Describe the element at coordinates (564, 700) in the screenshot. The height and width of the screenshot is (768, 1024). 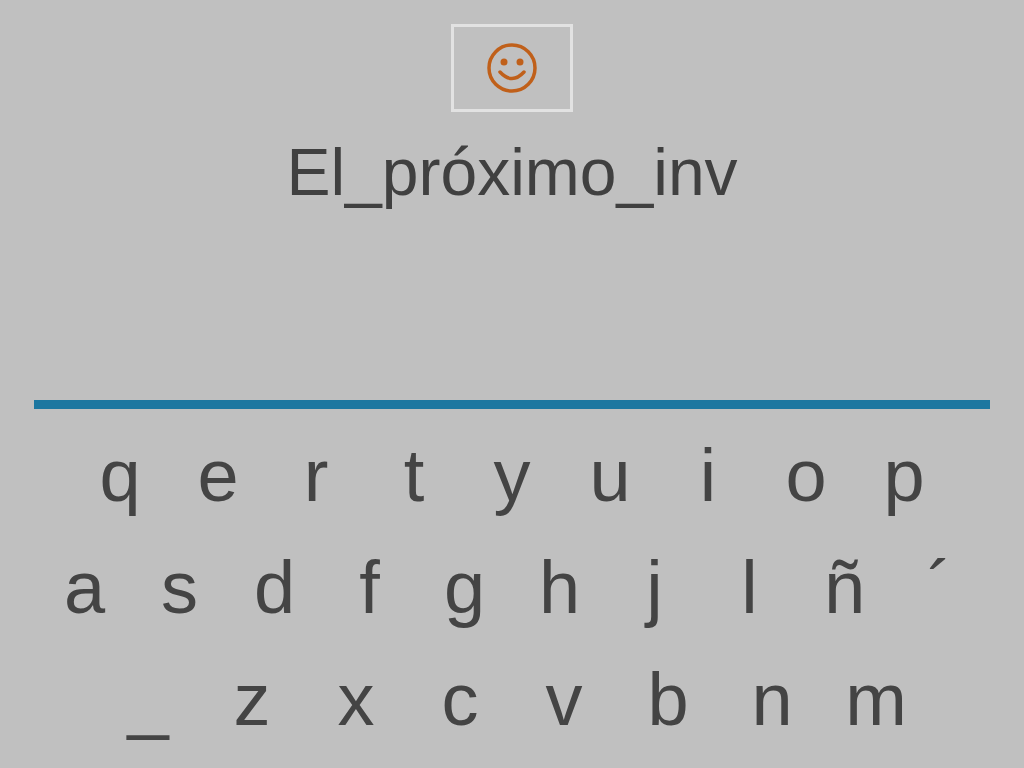
I see `letter-key: v` at that location.